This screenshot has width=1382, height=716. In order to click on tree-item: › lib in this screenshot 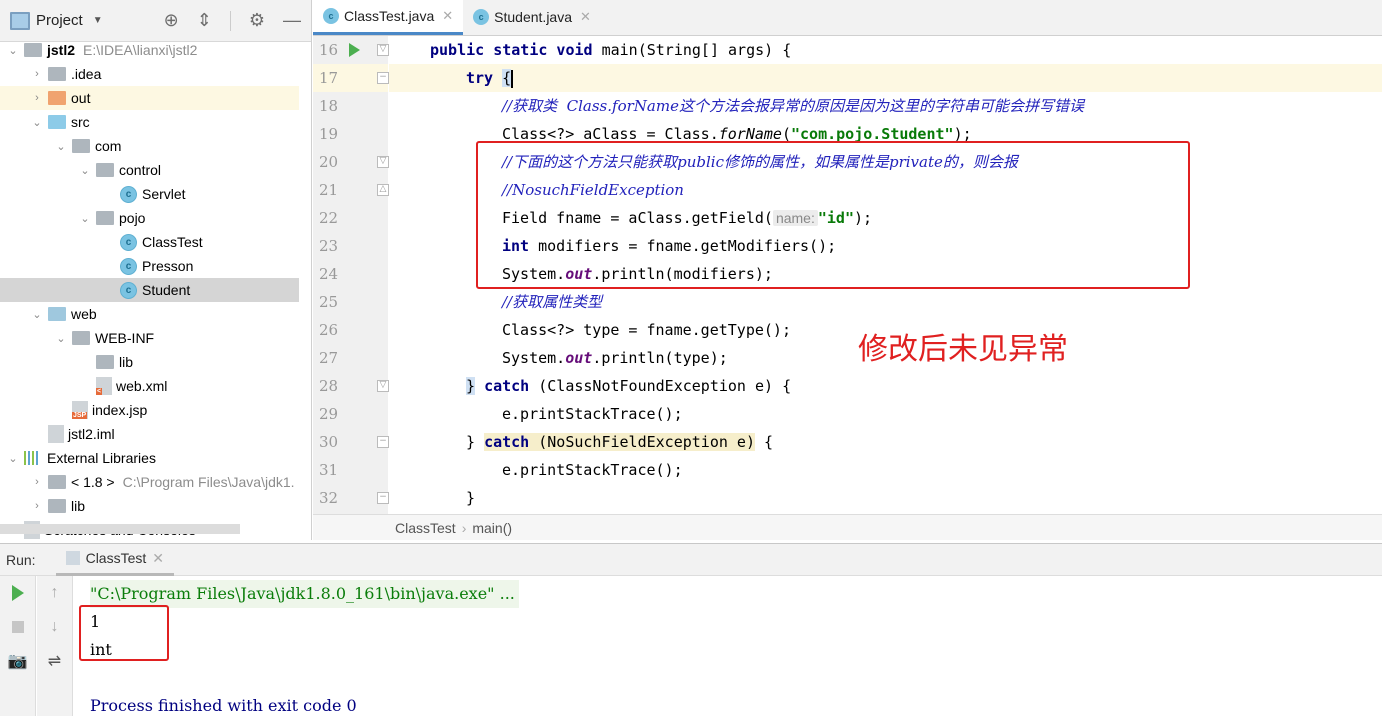, I will do `click(149, 506)`.